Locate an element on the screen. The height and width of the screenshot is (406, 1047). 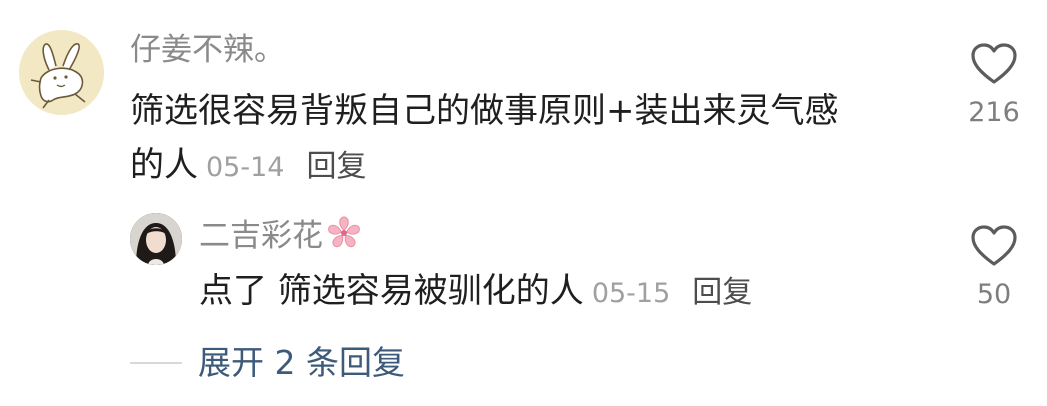
reply-reply-button: 回复 is located at coordinates (722, 292).